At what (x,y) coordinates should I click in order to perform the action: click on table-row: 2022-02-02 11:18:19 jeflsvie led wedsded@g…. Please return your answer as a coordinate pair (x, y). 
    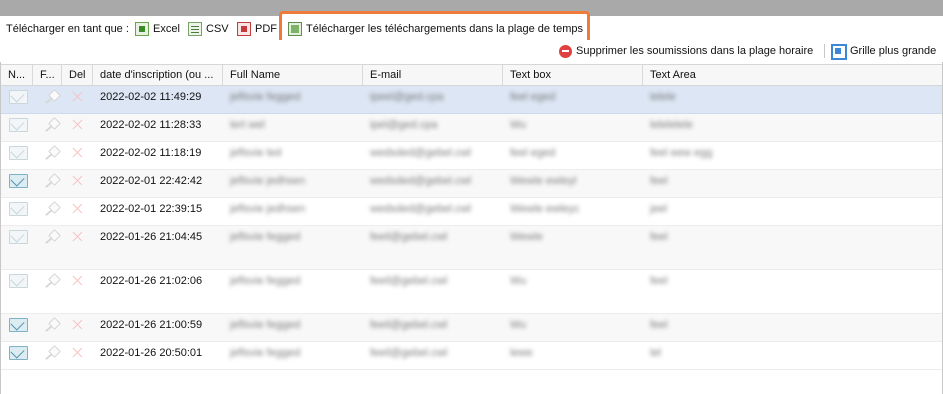
    Looking at the image, I should click on (471, 156).